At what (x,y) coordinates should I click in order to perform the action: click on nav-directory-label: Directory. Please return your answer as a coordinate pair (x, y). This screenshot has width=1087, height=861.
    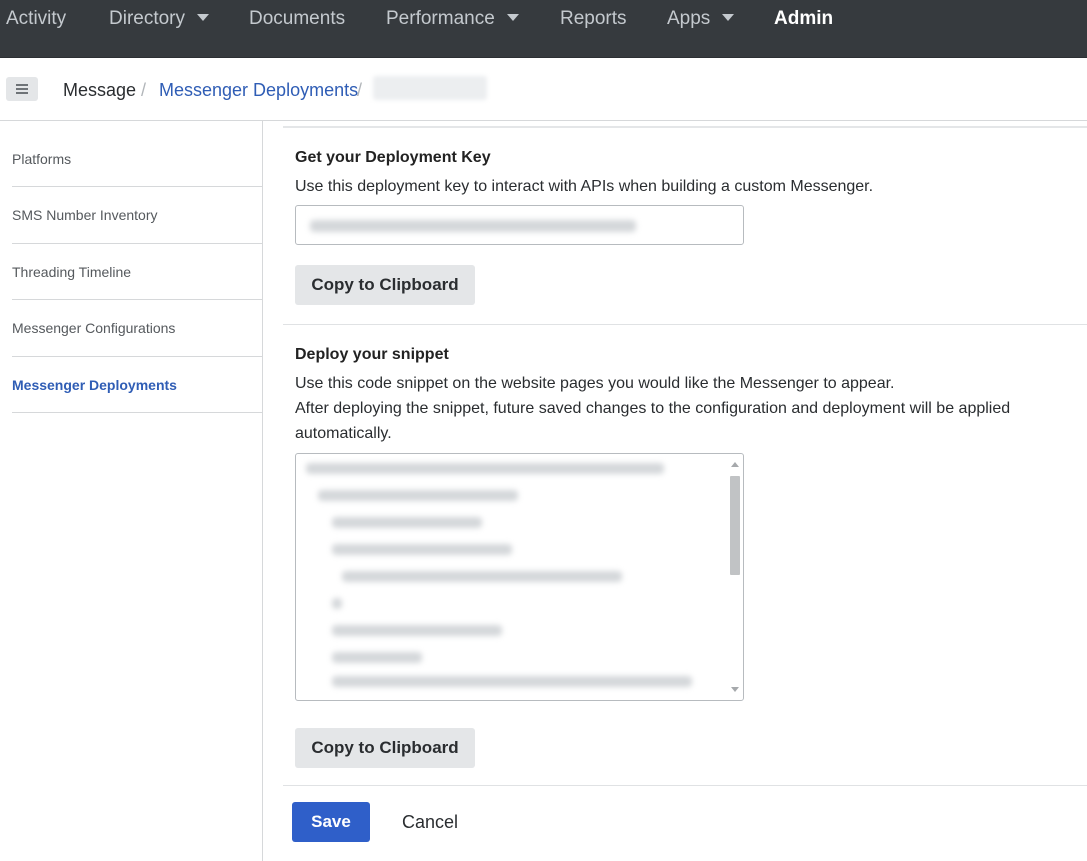
    Looking at the image, I should click on (147, 18).